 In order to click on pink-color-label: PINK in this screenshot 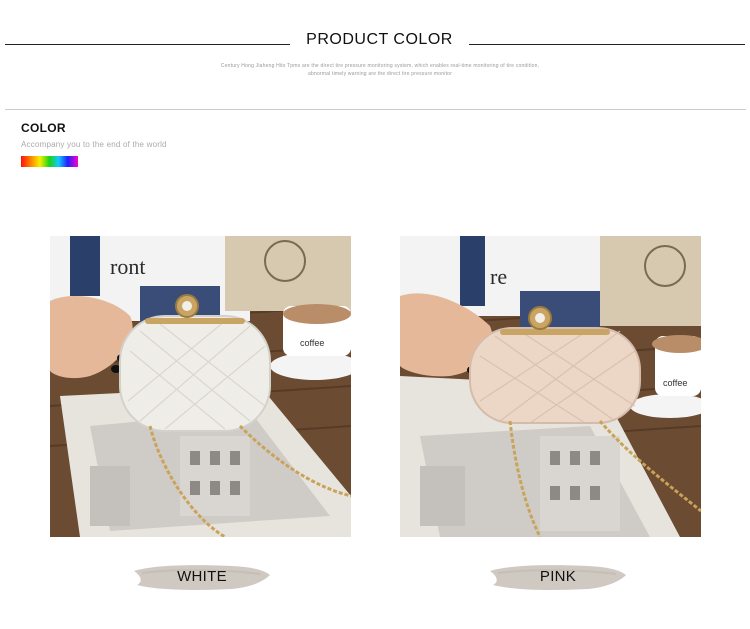, I will do `click(558, 577)`.